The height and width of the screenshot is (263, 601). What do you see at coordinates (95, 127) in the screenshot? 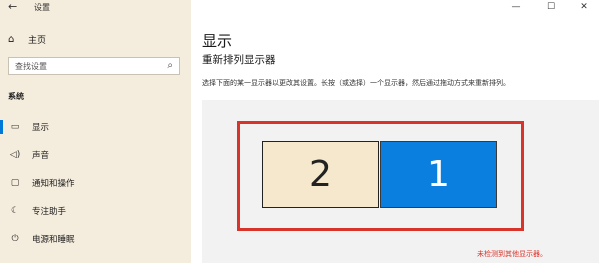
I see `sidebar-item-display: ▭ 显示` at bounding box center [95, 127].